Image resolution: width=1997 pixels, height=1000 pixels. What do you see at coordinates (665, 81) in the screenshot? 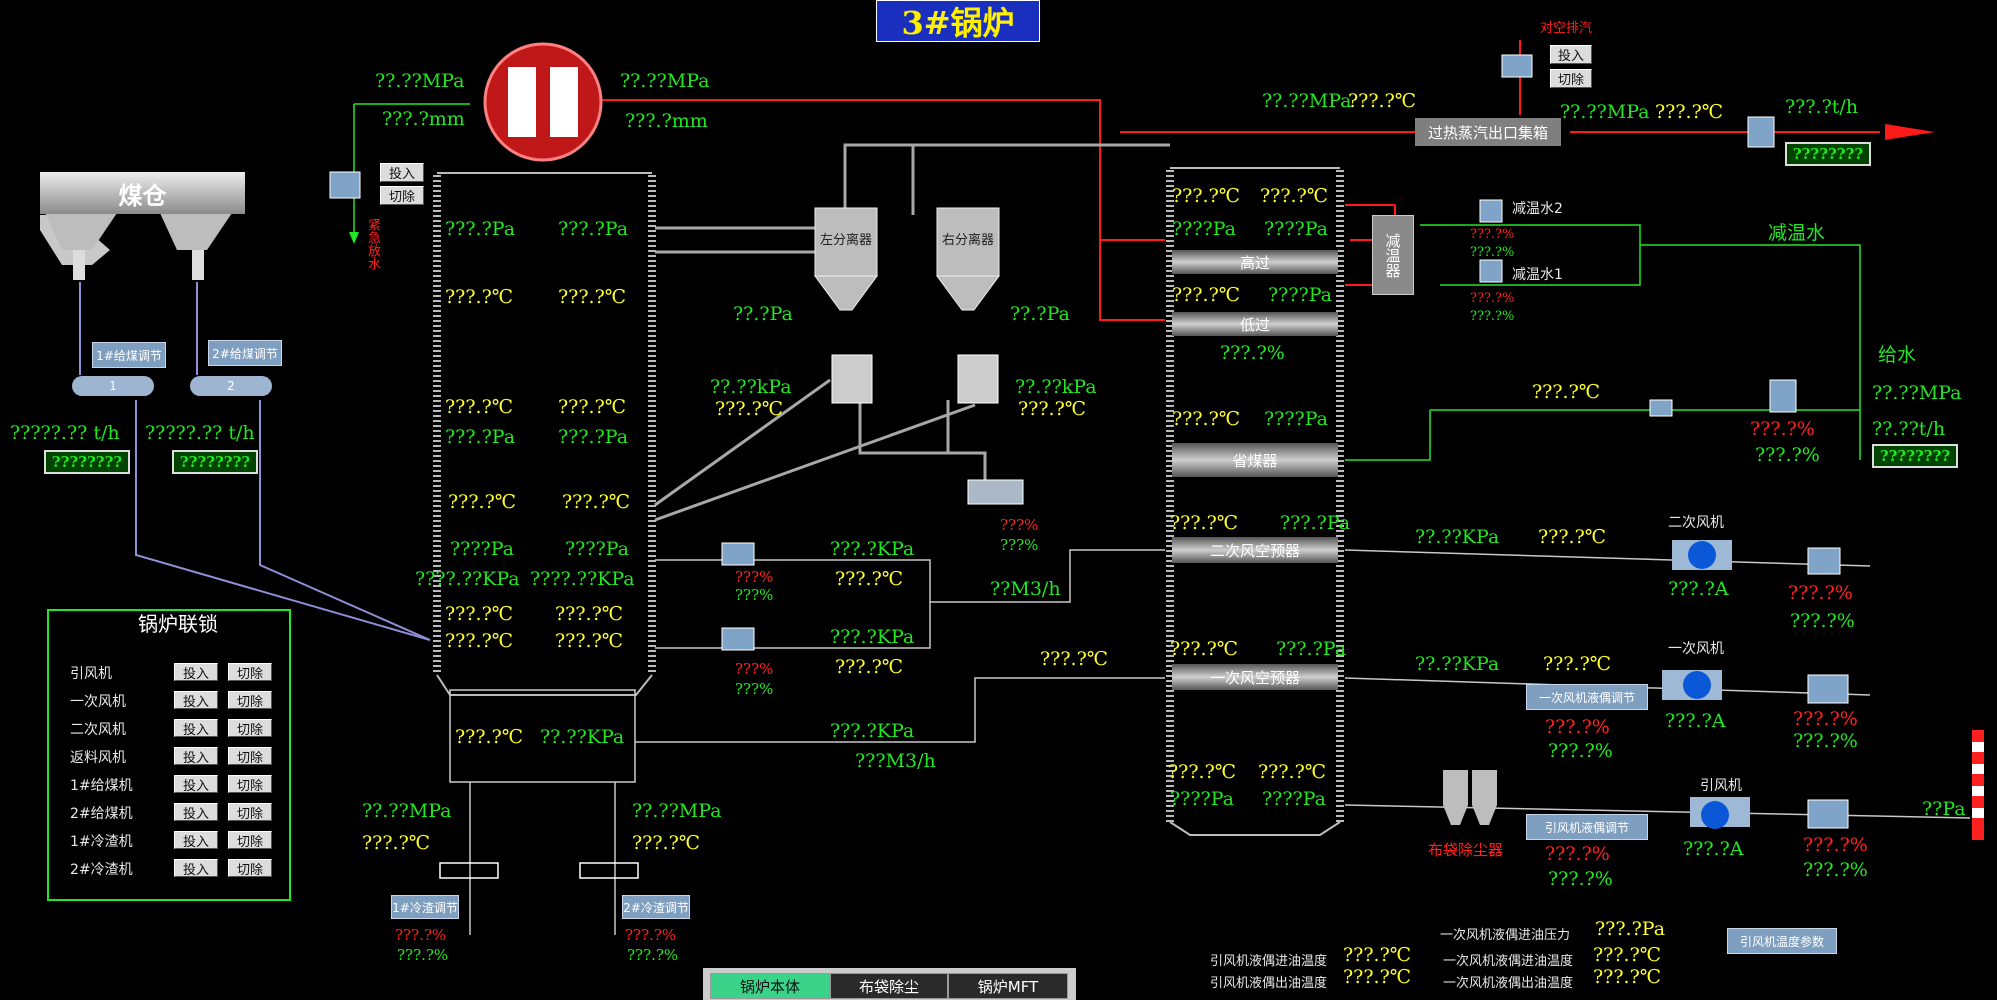
I see `drum-pressure-right: ??.??MPa` at bounding box center [665, 81].